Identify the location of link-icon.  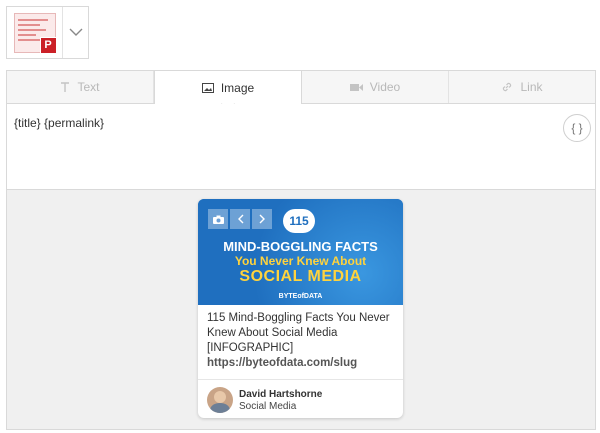
(507, 87).